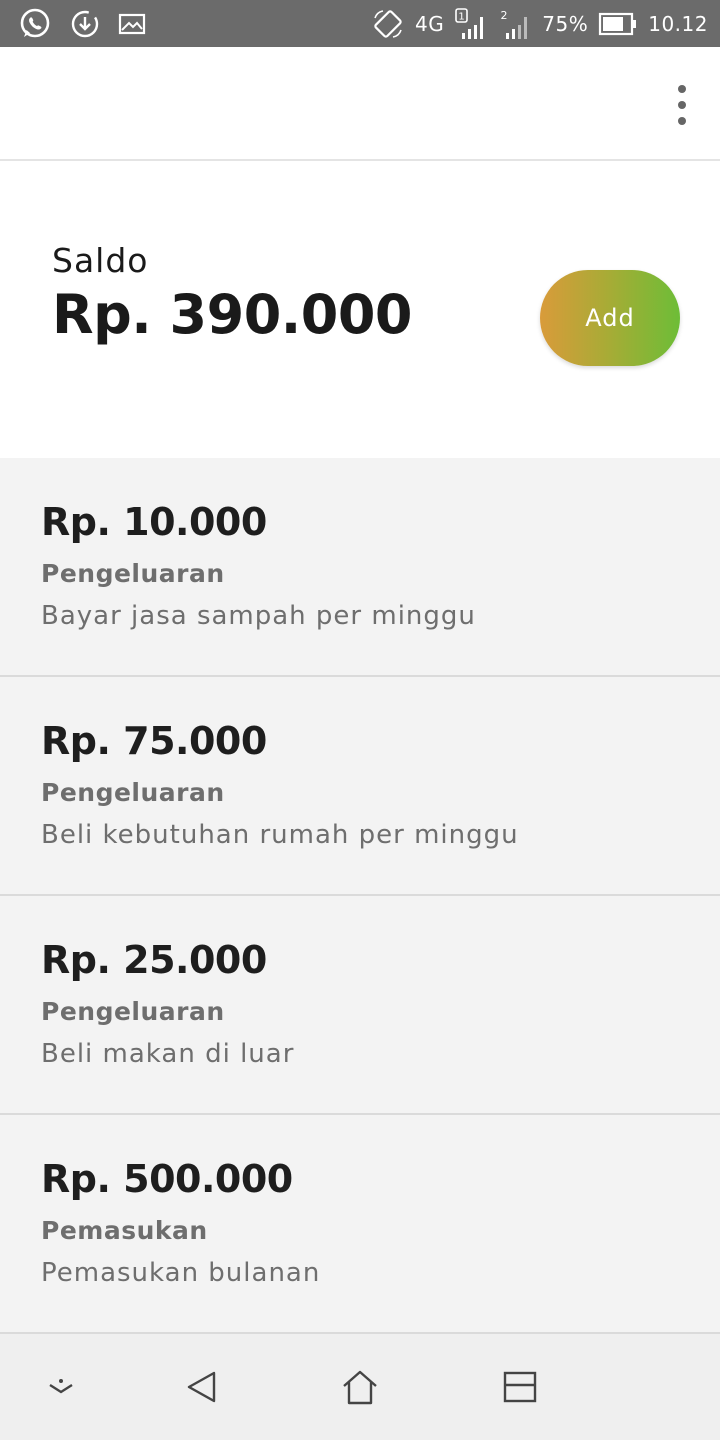 The height and width of the screenshot is (1440, 720). What do you see at coordinates (181, 1273) in the screenshot?
I see `transaction-description: Pemasukan bulanan` at bounding box center [181, 1273].